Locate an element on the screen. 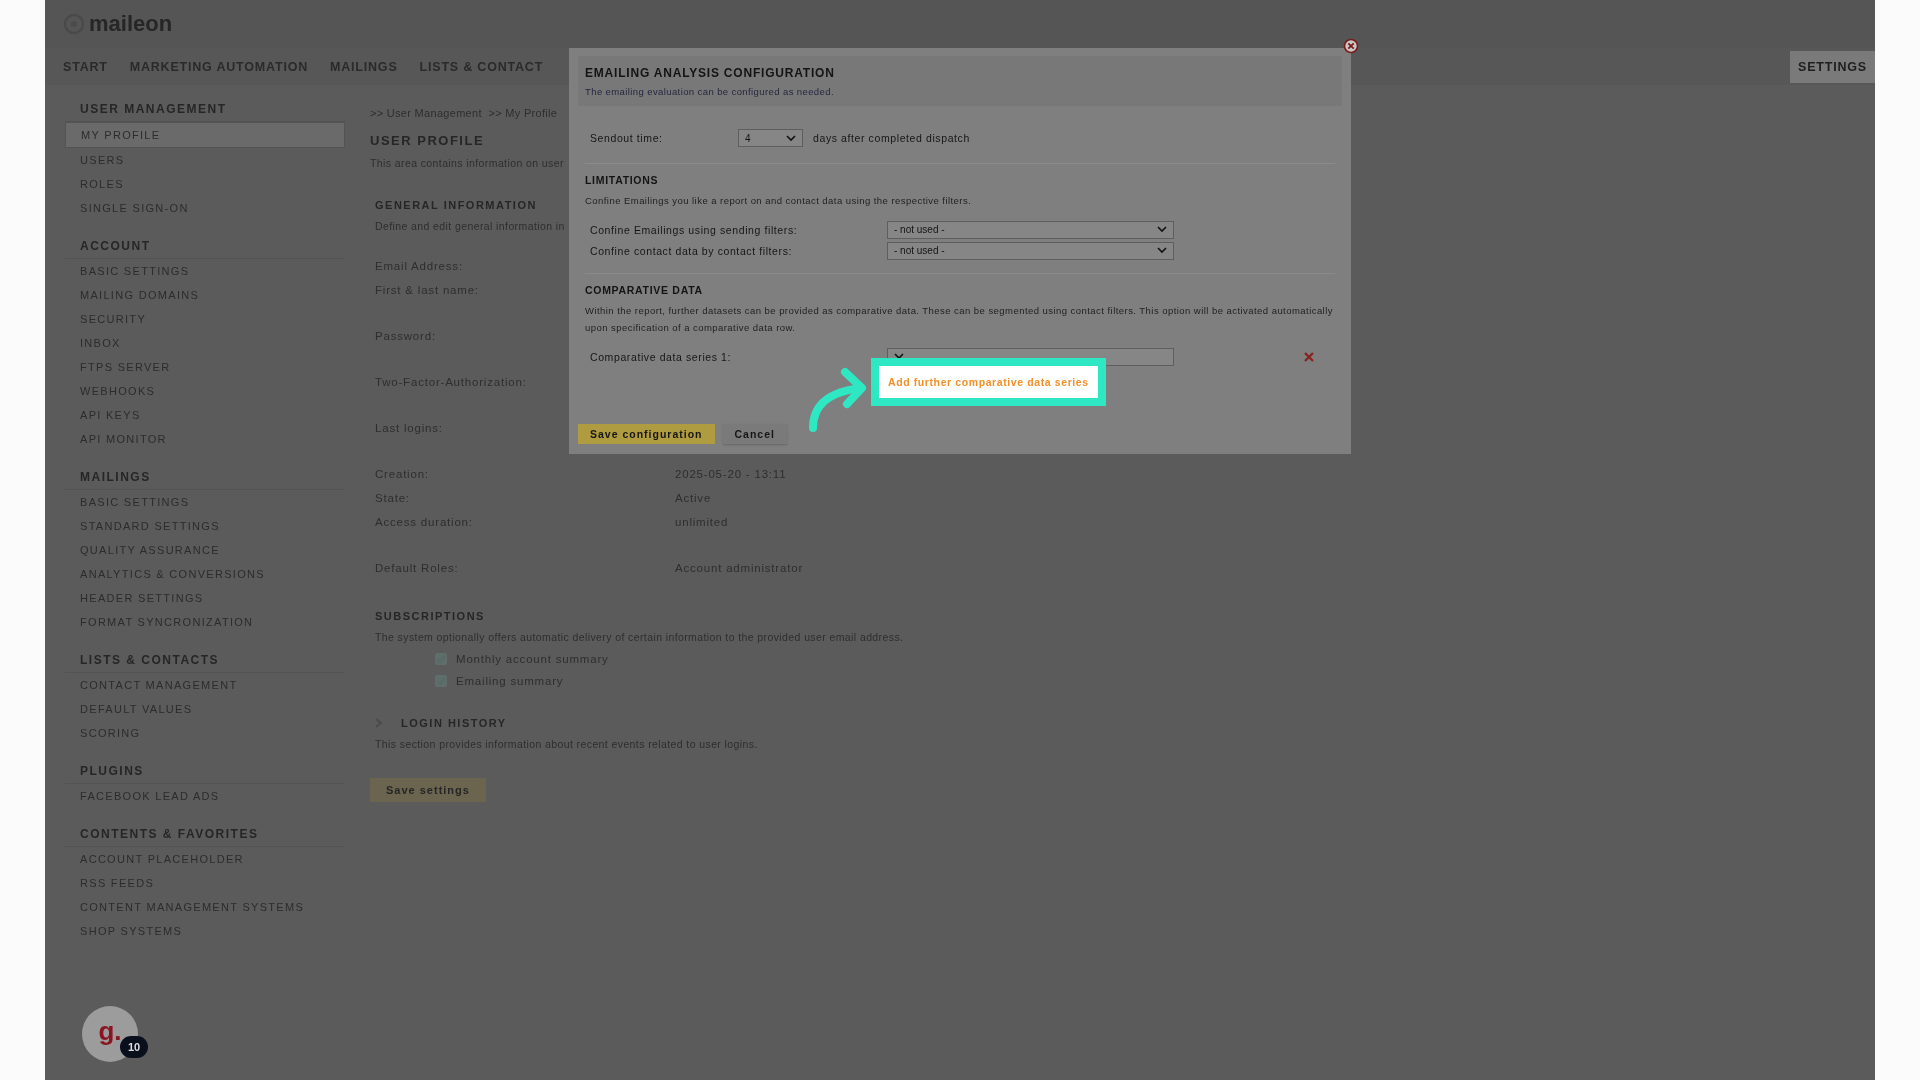 The width and height of the screenshot is (1920, 1080). dialog-button: Cancel is located at coordinates (754, 434).